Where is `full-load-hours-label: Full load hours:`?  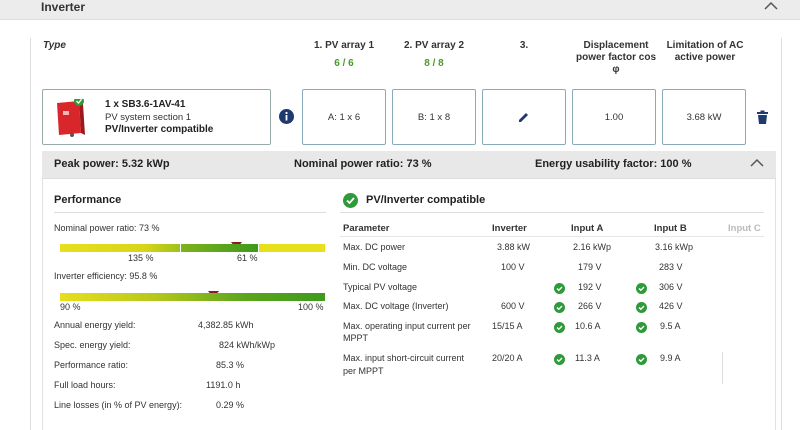 full-load-hours-label: Full load hours: is located at coordinates (85, 385).